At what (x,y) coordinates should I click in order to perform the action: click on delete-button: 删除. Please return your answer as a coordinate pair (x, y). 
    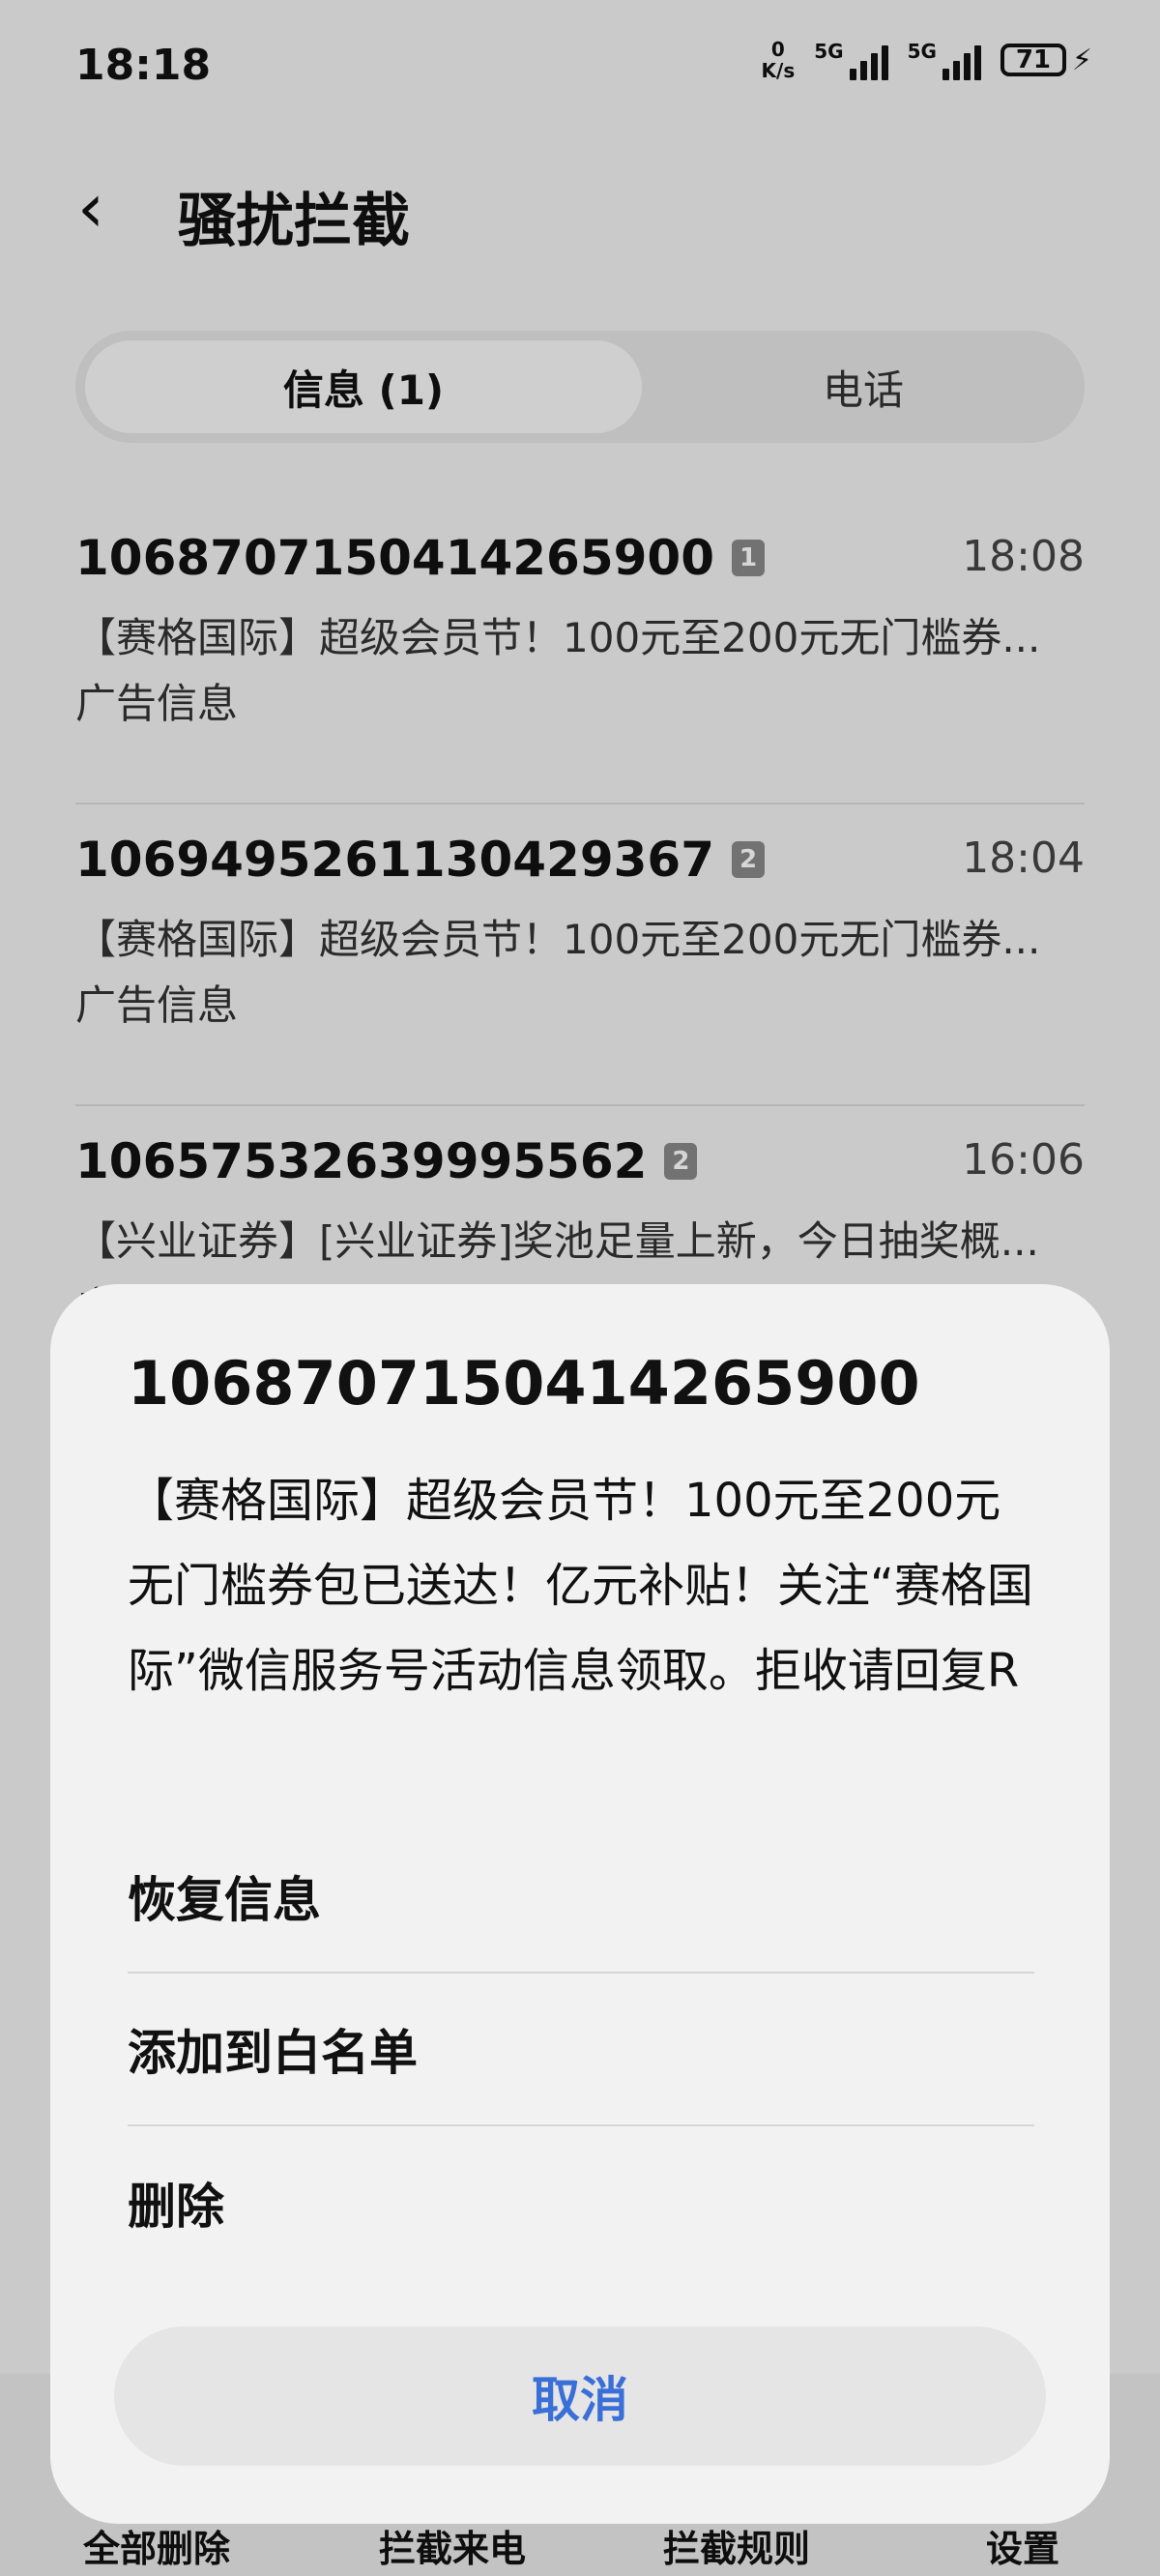
    Looking at the image, I should click on (581, 2202).